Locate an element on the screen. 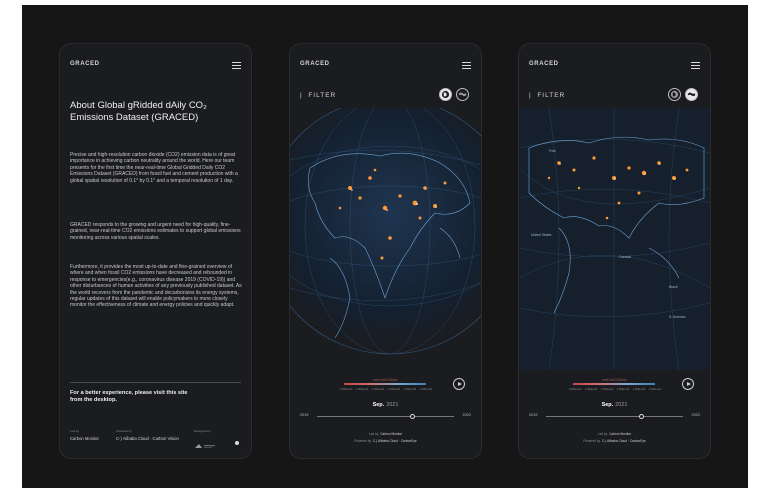 The width and height of the screenshot is (757, 489). map-place-label: Brazil is located at coordinates (673, 287).